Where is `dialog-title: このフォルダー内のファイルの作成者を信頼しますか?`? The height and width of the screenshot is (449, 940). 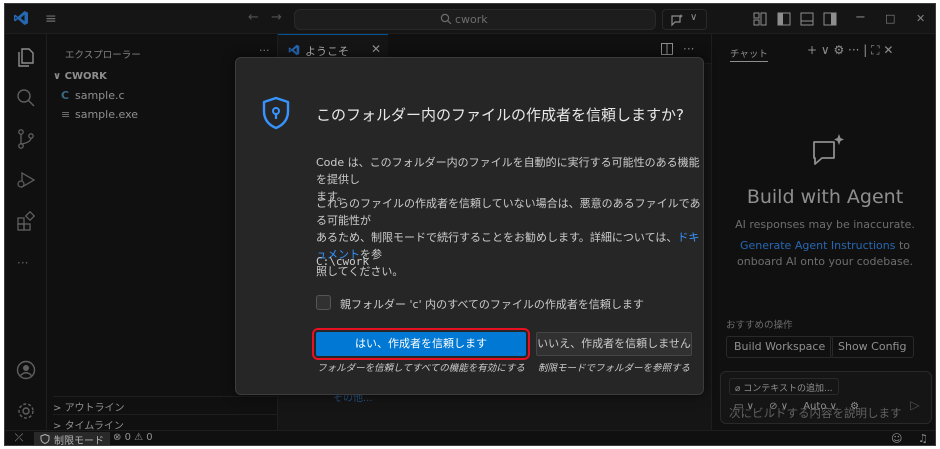
dialog-title: このフォルダー内のファイルの作成者を信頼しますか? is located at coordinates (500, 115).